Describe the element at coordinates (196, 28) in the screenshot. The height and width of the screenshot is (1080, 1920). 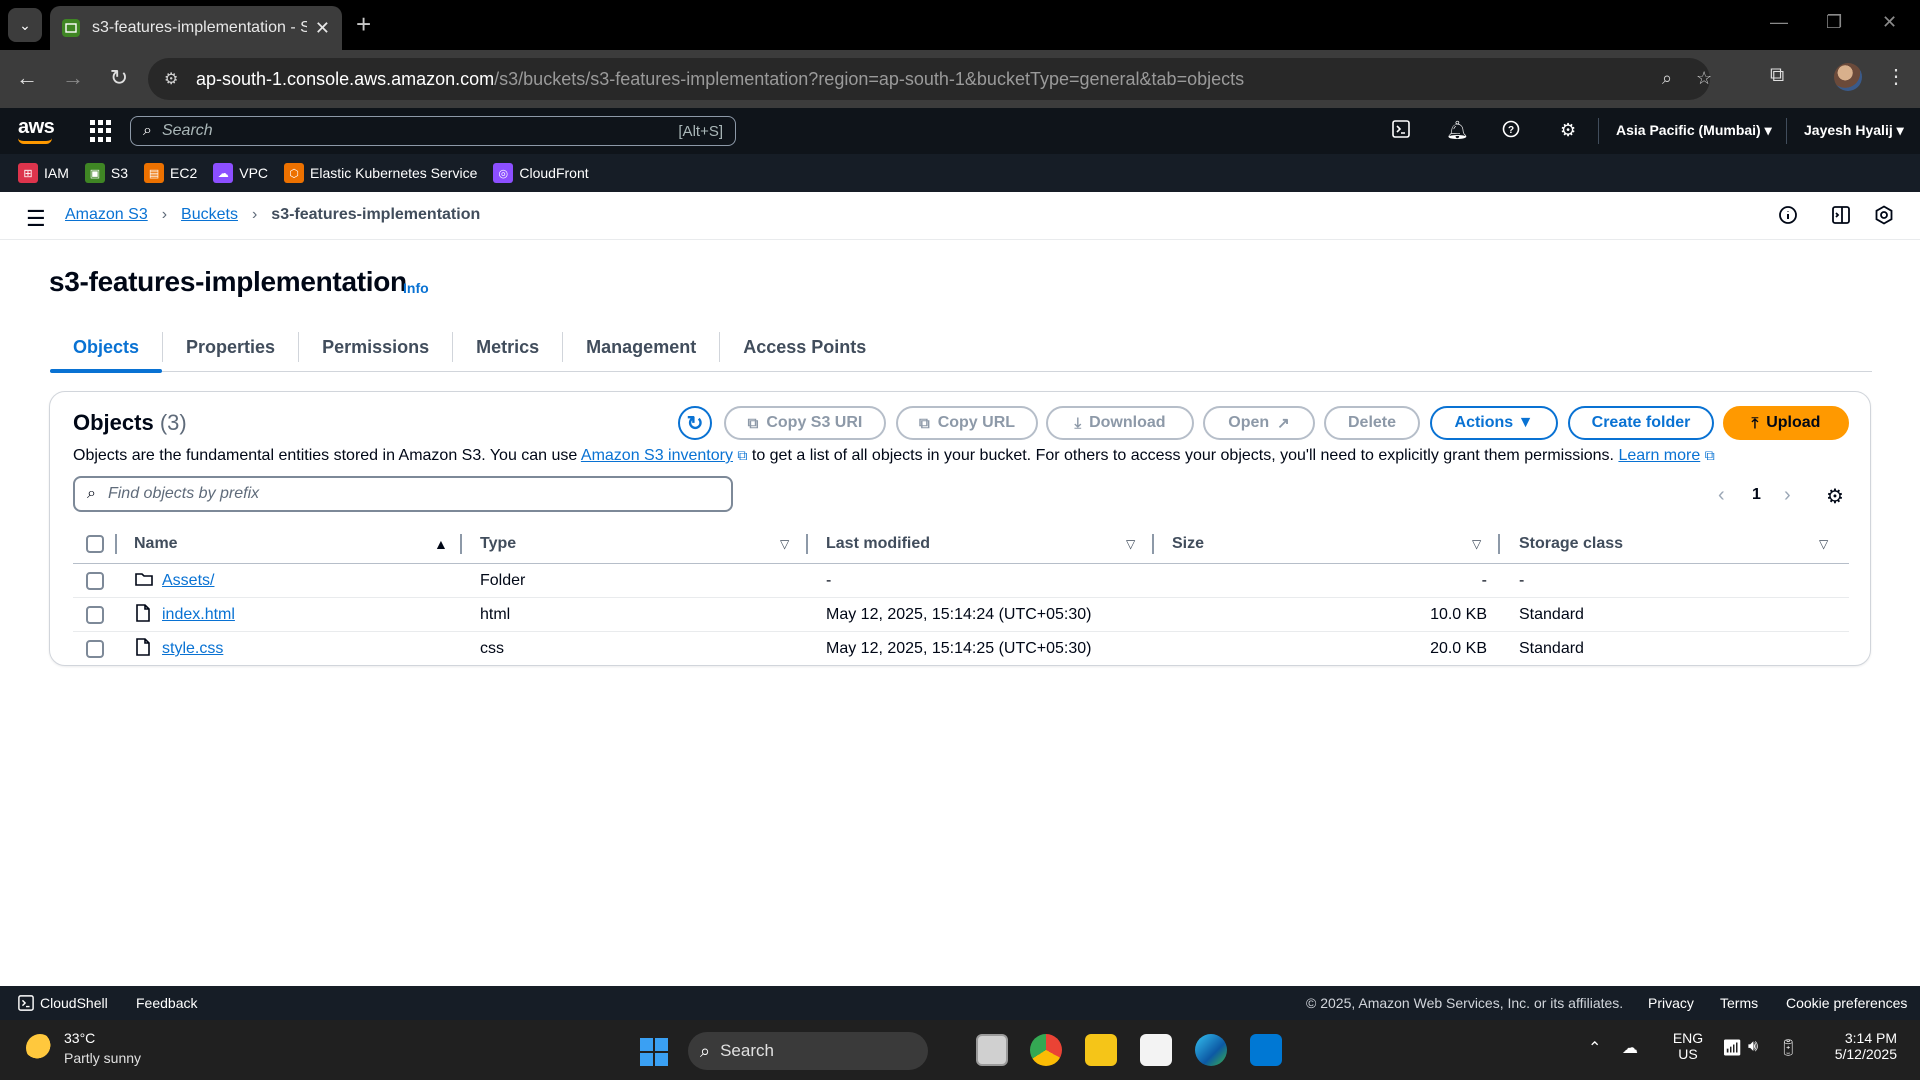
I see `browser-tab: s3-features-implementation - S ✕` at that location.